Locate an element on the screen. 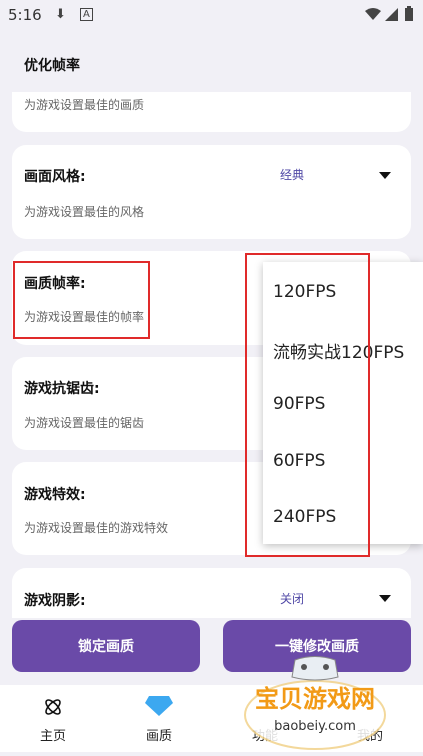 This screenshot has height=756, width=423. setting-title: 游戏阴影: is located at coordinates (55, 601).